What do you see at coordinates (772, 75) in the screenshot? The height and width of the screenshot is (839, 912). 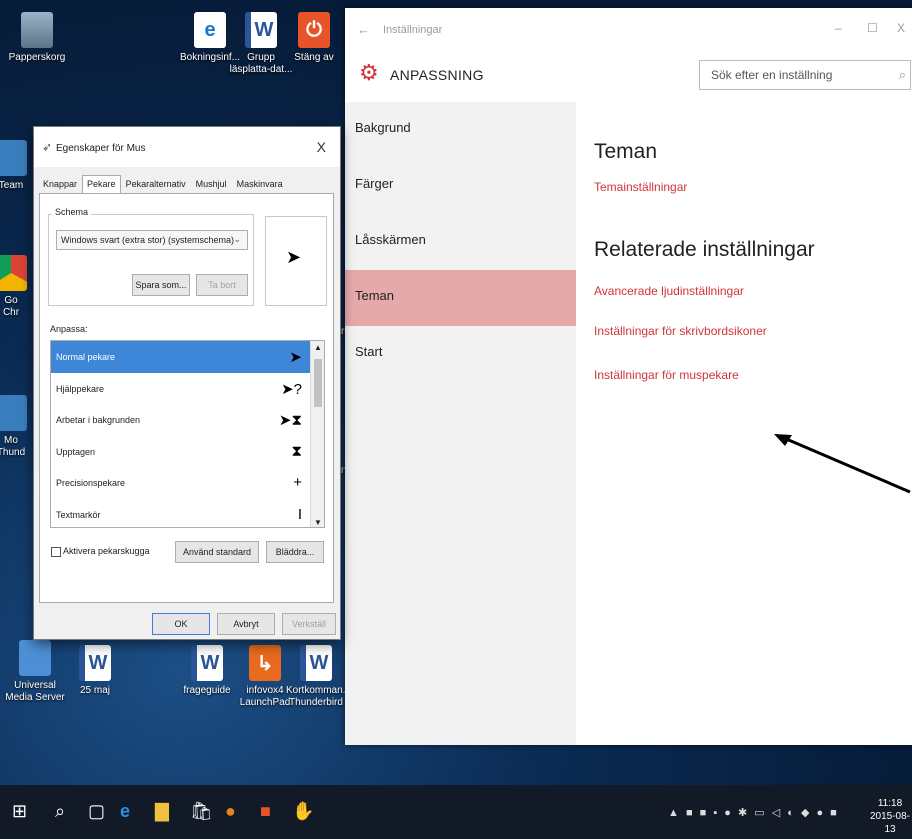 I see `search-placeholder: Sök efter en inställning` at bounding box center [772, 75].